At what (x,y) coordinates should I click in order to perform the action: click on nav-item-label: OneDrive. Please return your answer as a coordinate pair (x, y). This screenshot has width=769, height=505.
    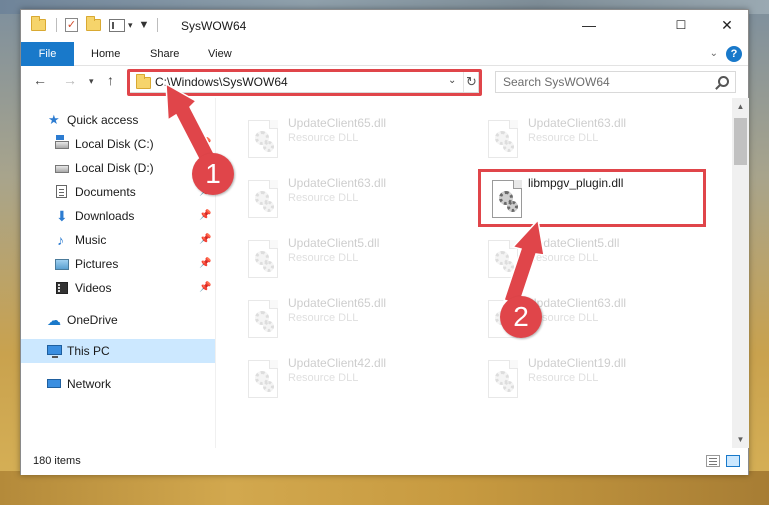
    Looking at the image, I should click on (92, 320).